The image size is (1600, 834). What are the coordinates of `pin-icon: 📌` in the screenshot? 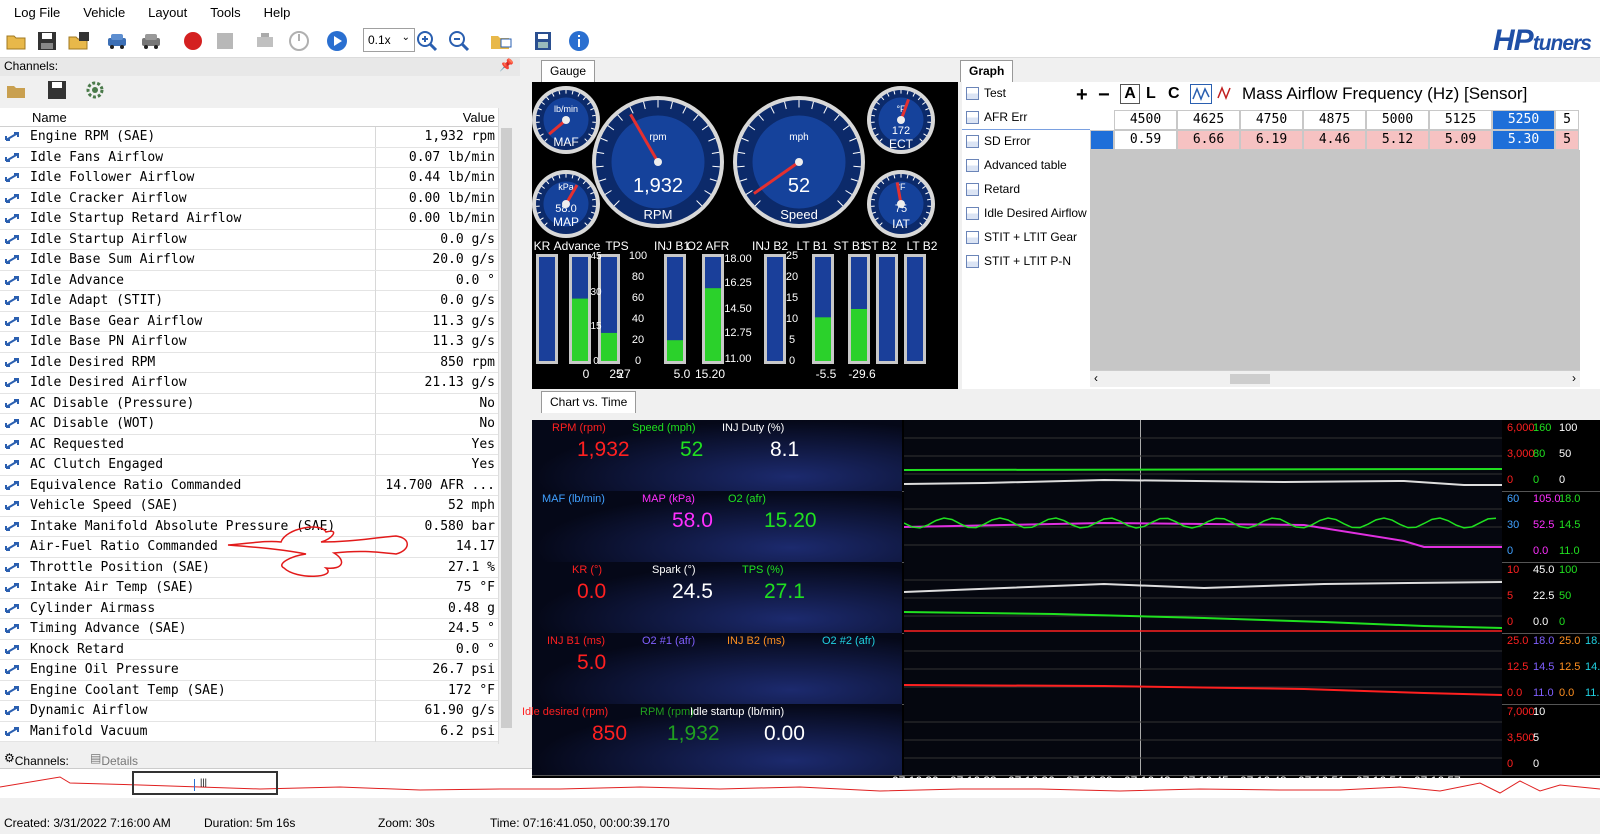 It's located at (506, 65).